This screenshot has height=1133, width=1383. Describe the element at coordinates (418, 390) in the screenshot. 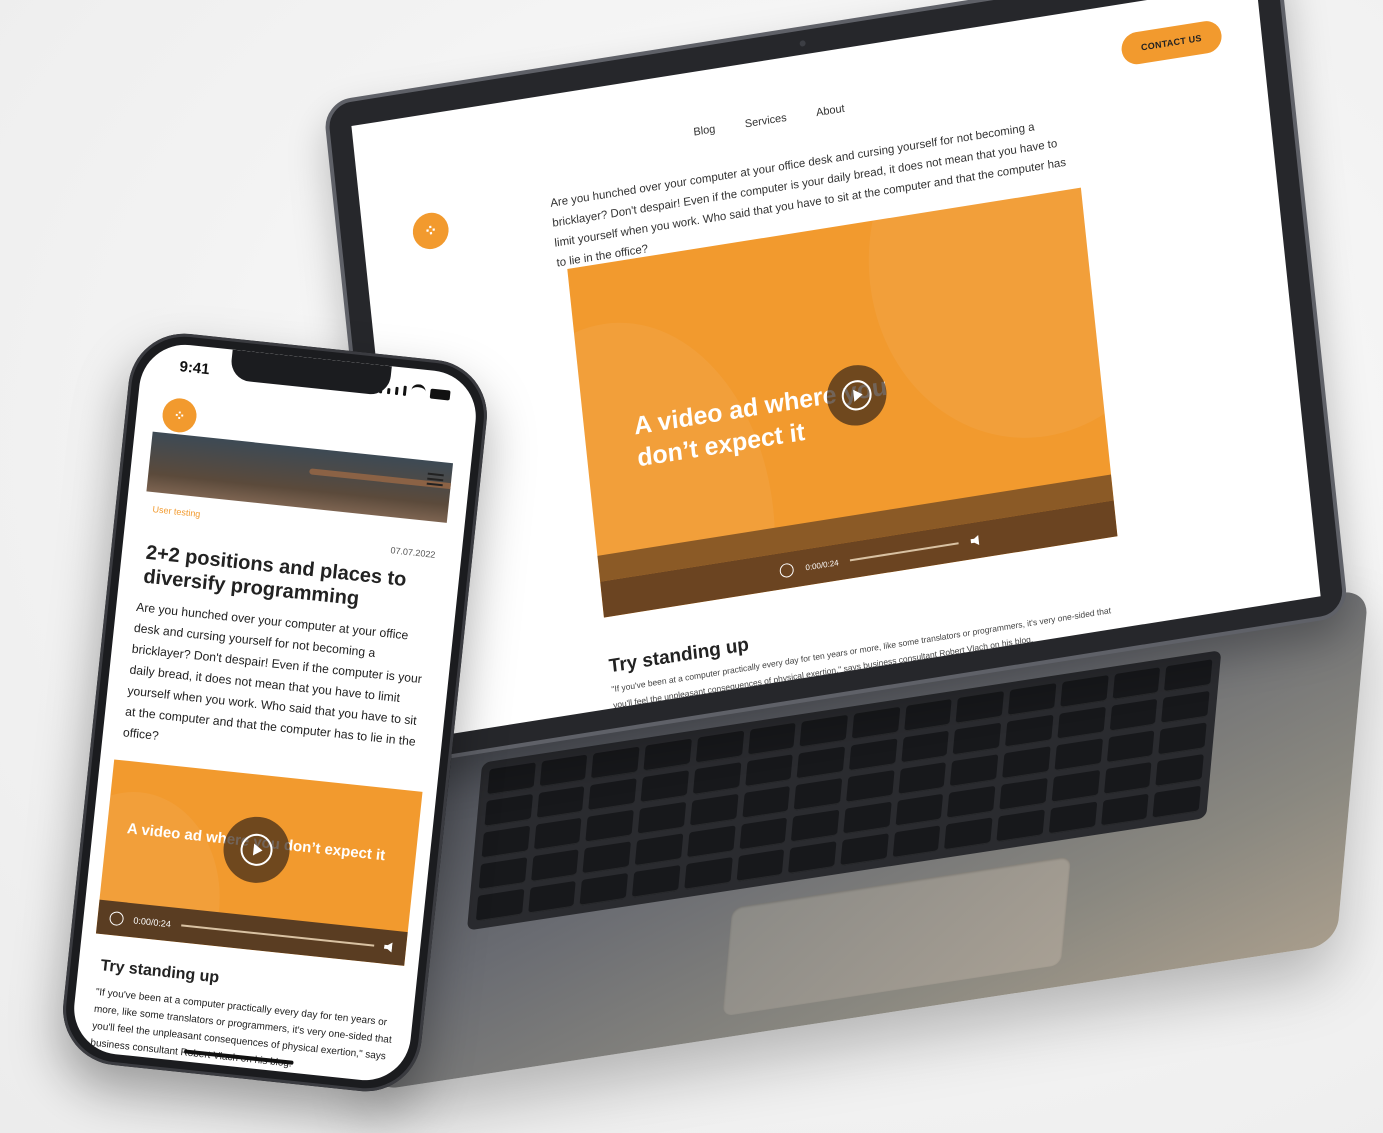

I see `wifi-icon` at that location.